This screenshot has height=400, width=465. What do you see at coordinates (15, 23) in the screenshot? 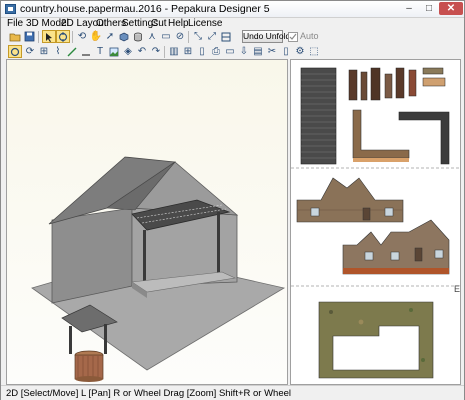
I see `menu-file: File` at bounding box center [15, 23].